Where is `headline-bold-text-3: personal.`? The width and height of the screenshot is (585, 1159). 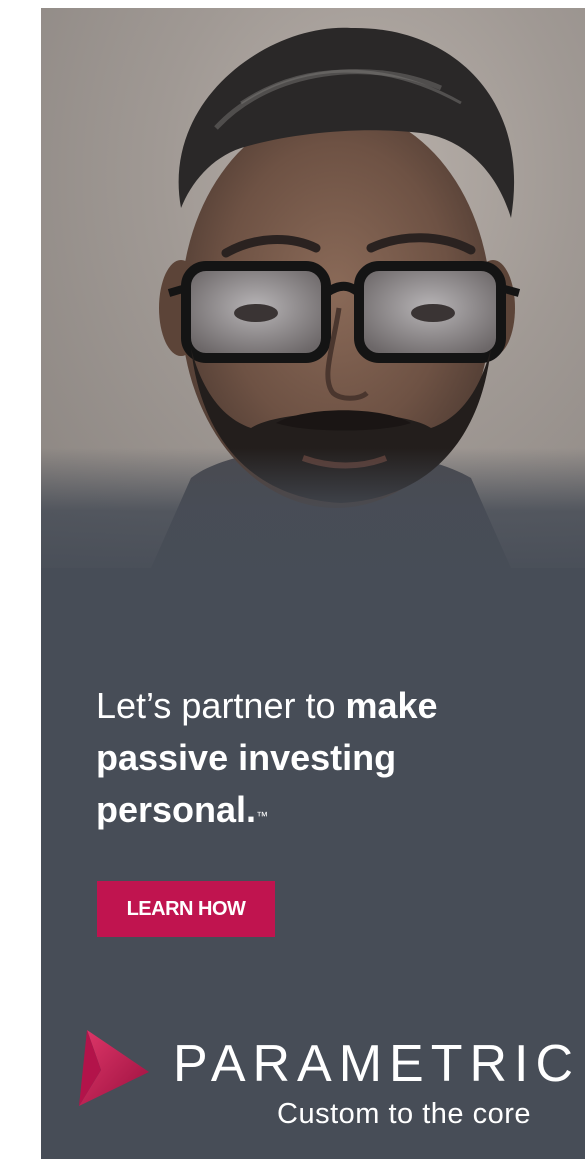
headline-bold-text-3: personal. is located at coordinates (176, 809).